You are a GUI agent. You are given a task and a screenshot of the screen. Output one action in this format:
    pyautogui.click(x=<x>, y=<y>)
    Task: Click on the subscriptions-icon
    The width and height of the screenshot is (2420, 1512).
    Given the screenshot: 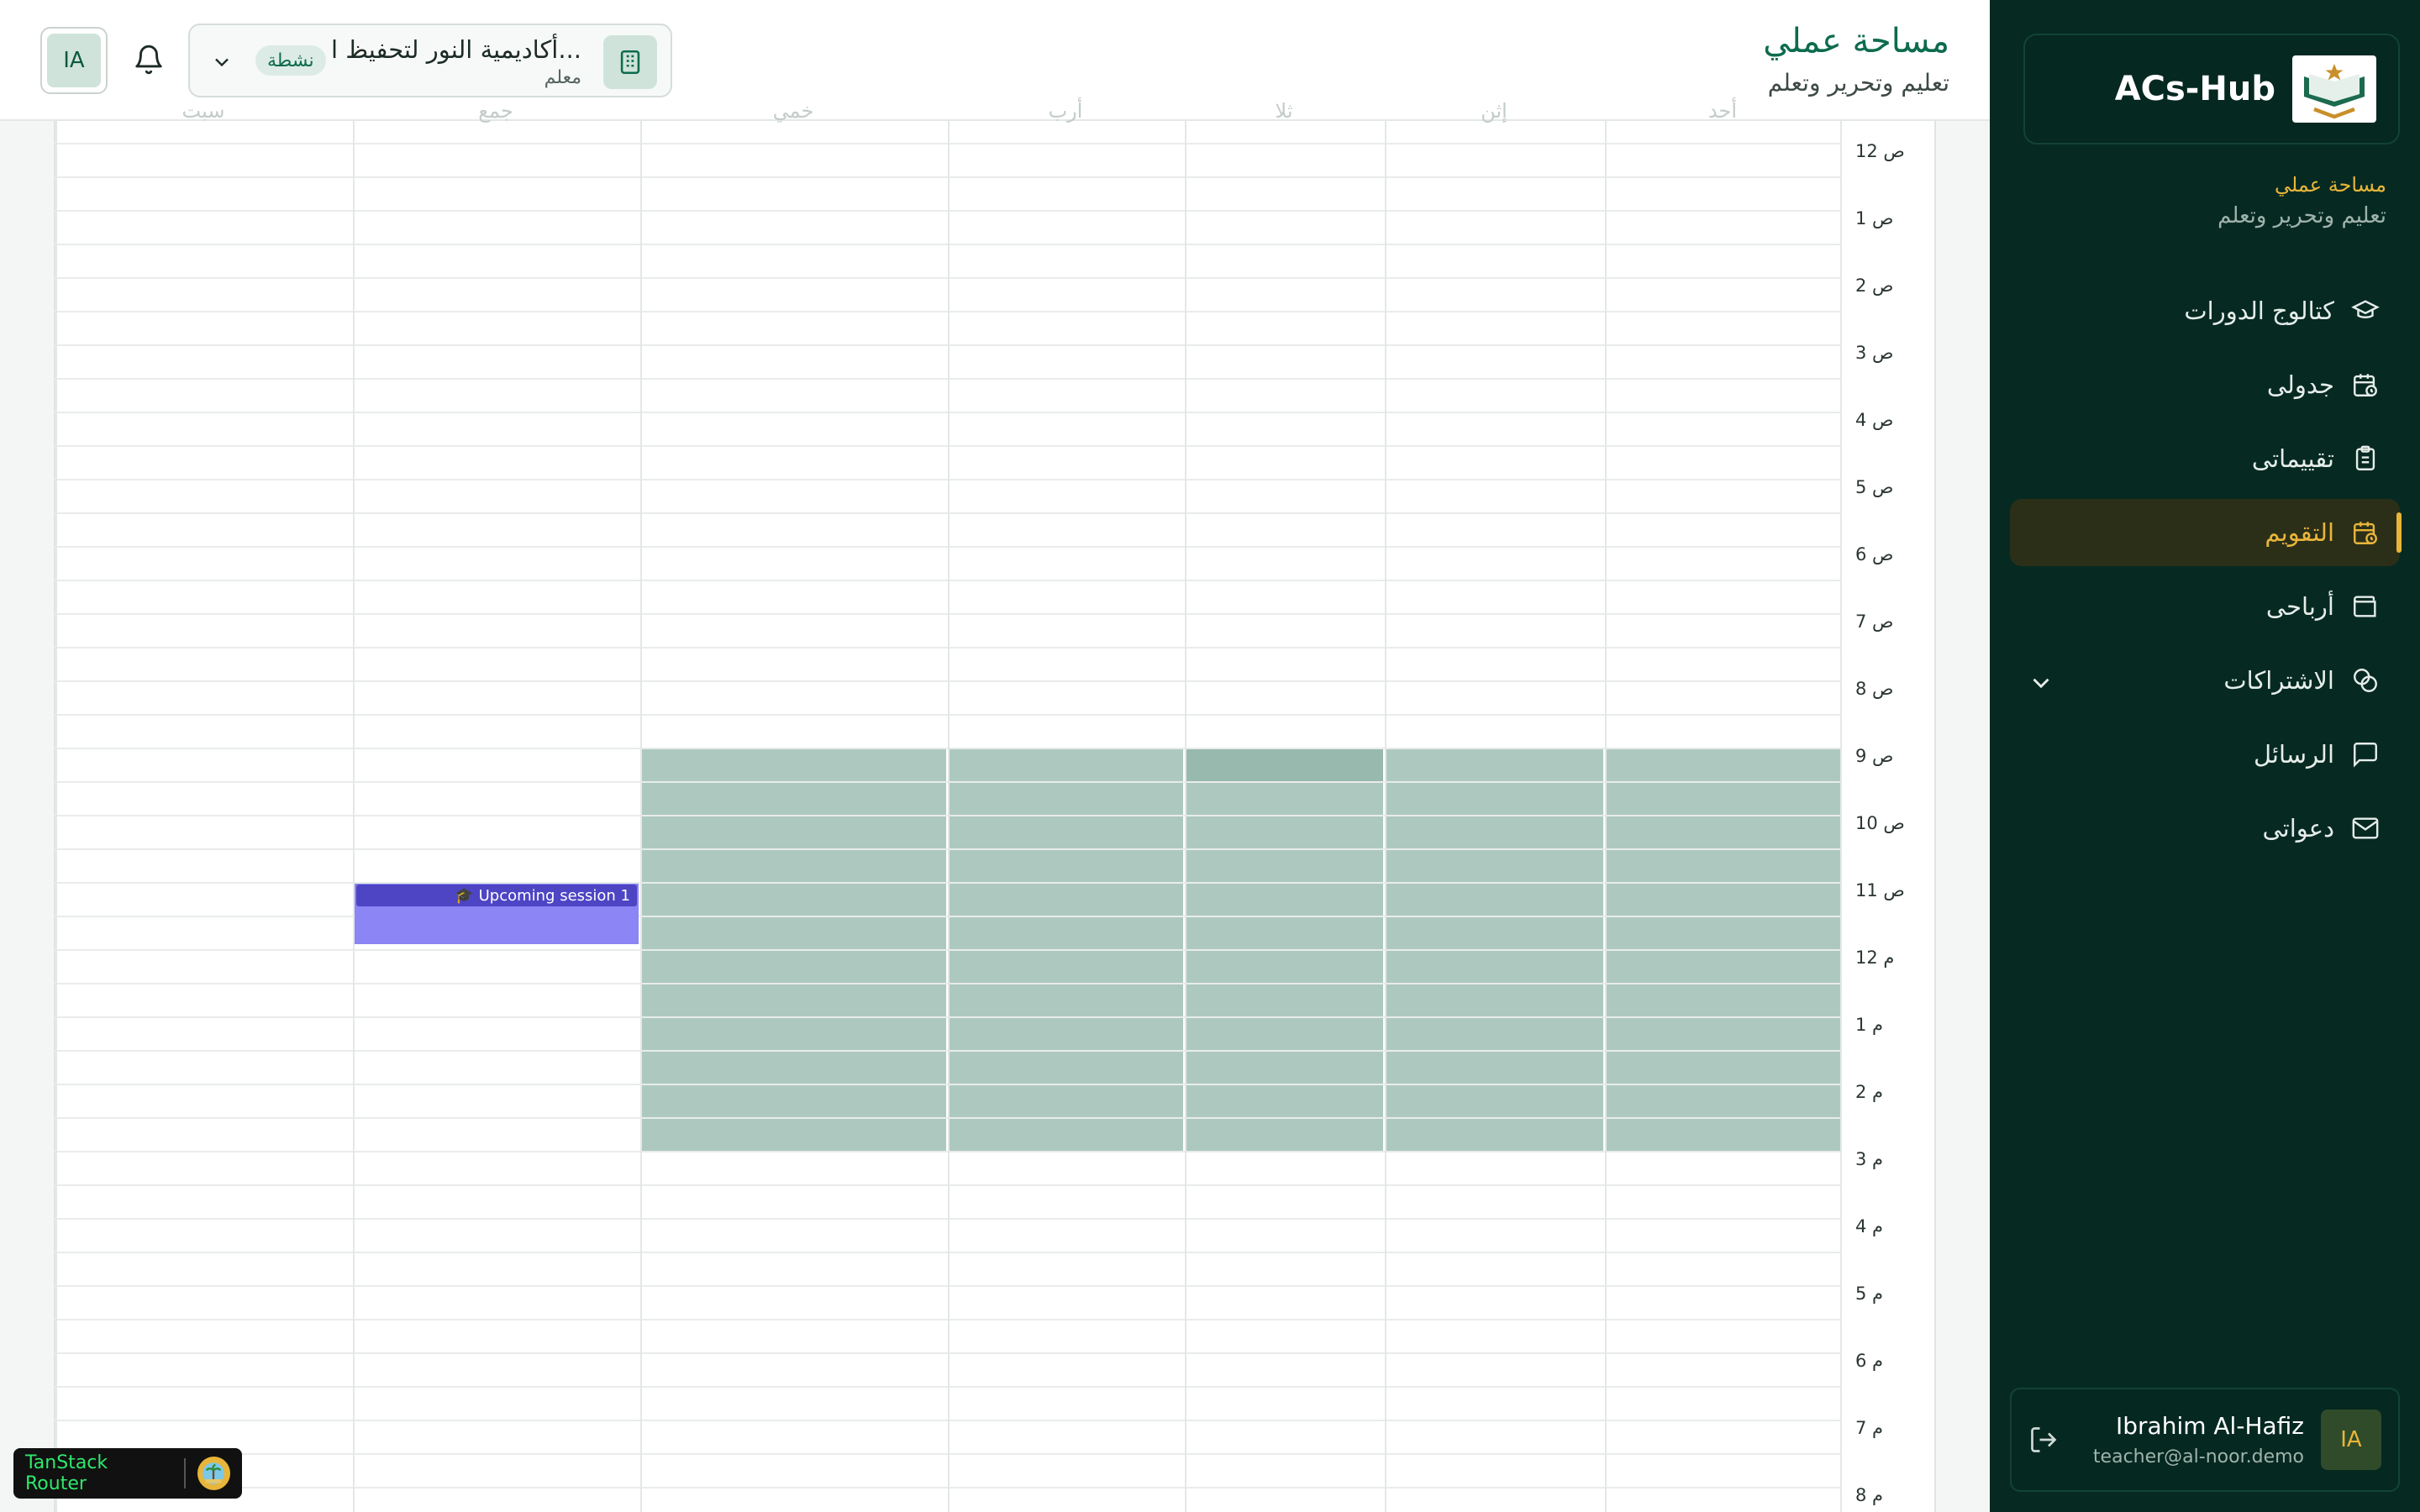 What is the action you would take?
    pyautogui.click(x=2365, y=680)
    